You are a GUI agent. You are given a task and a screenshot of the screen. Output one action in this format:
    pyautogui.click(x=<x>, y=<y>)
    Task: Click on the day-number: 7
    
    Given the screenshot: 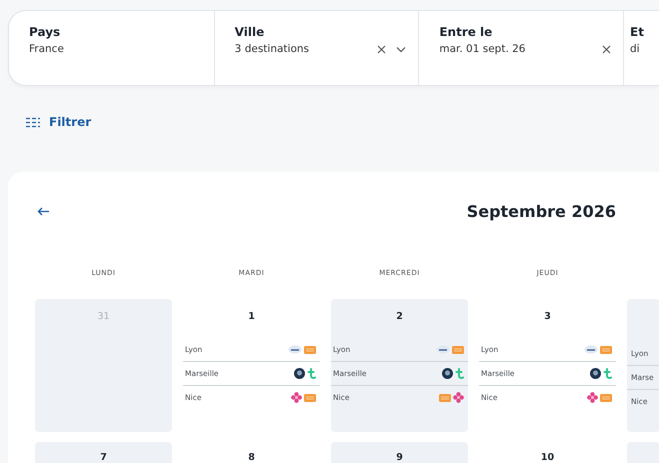 What is the action you would take?
    pyautogui.click(x=103, y=457)
    